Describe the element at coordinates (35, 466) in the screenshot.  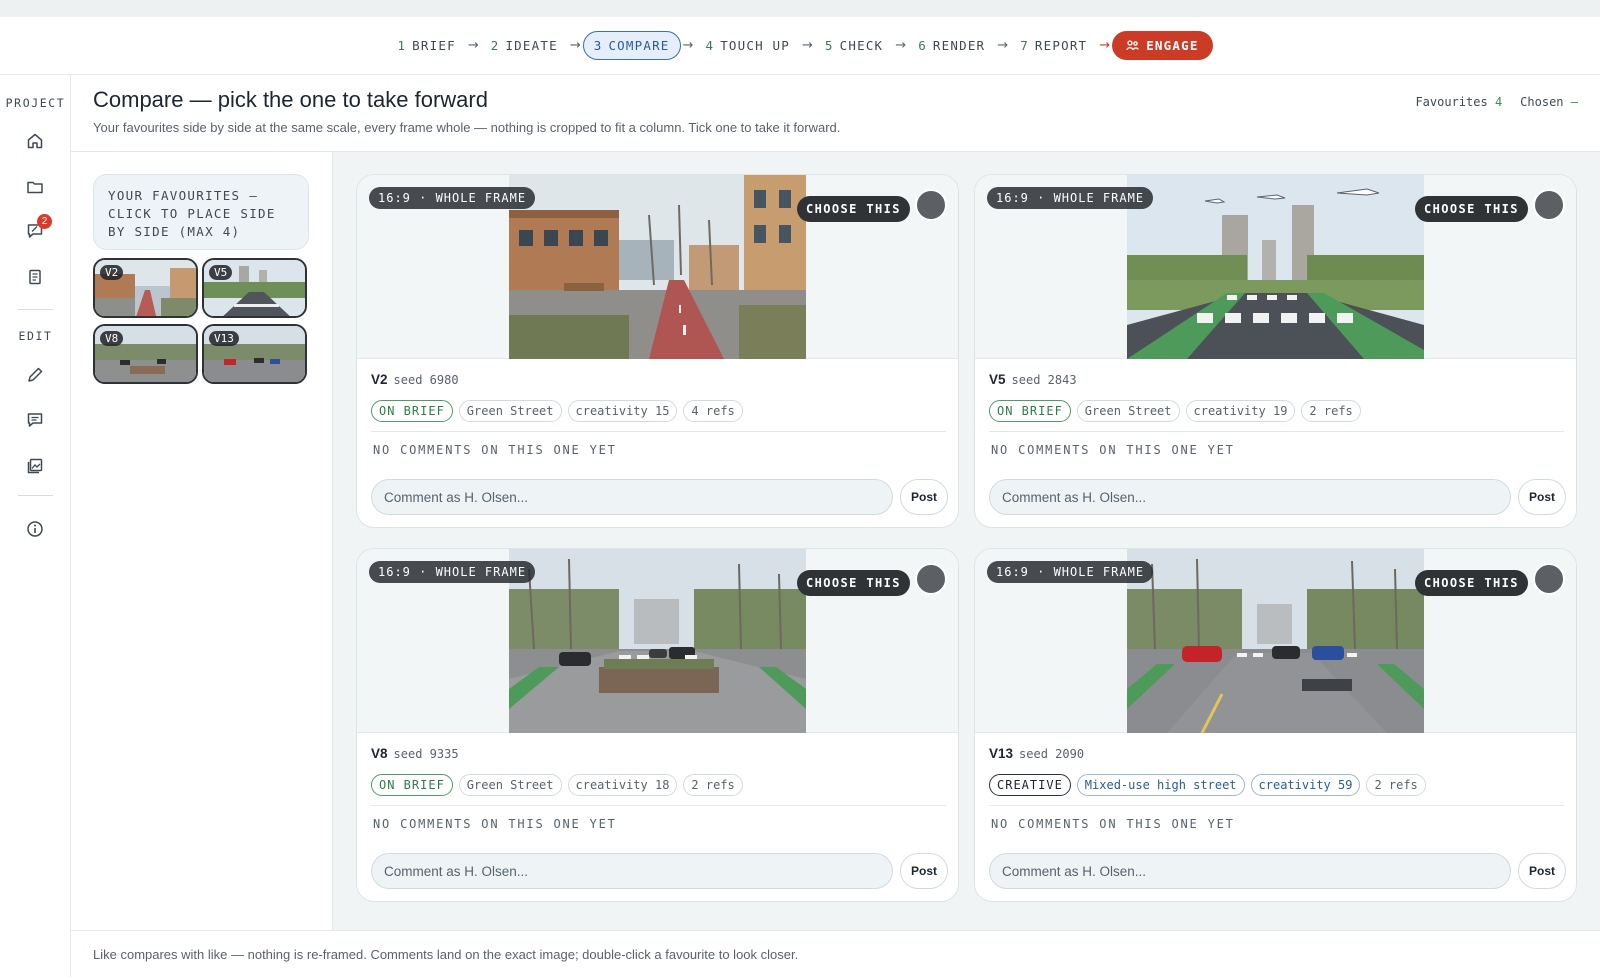
I see `gallery-icon` at that location.